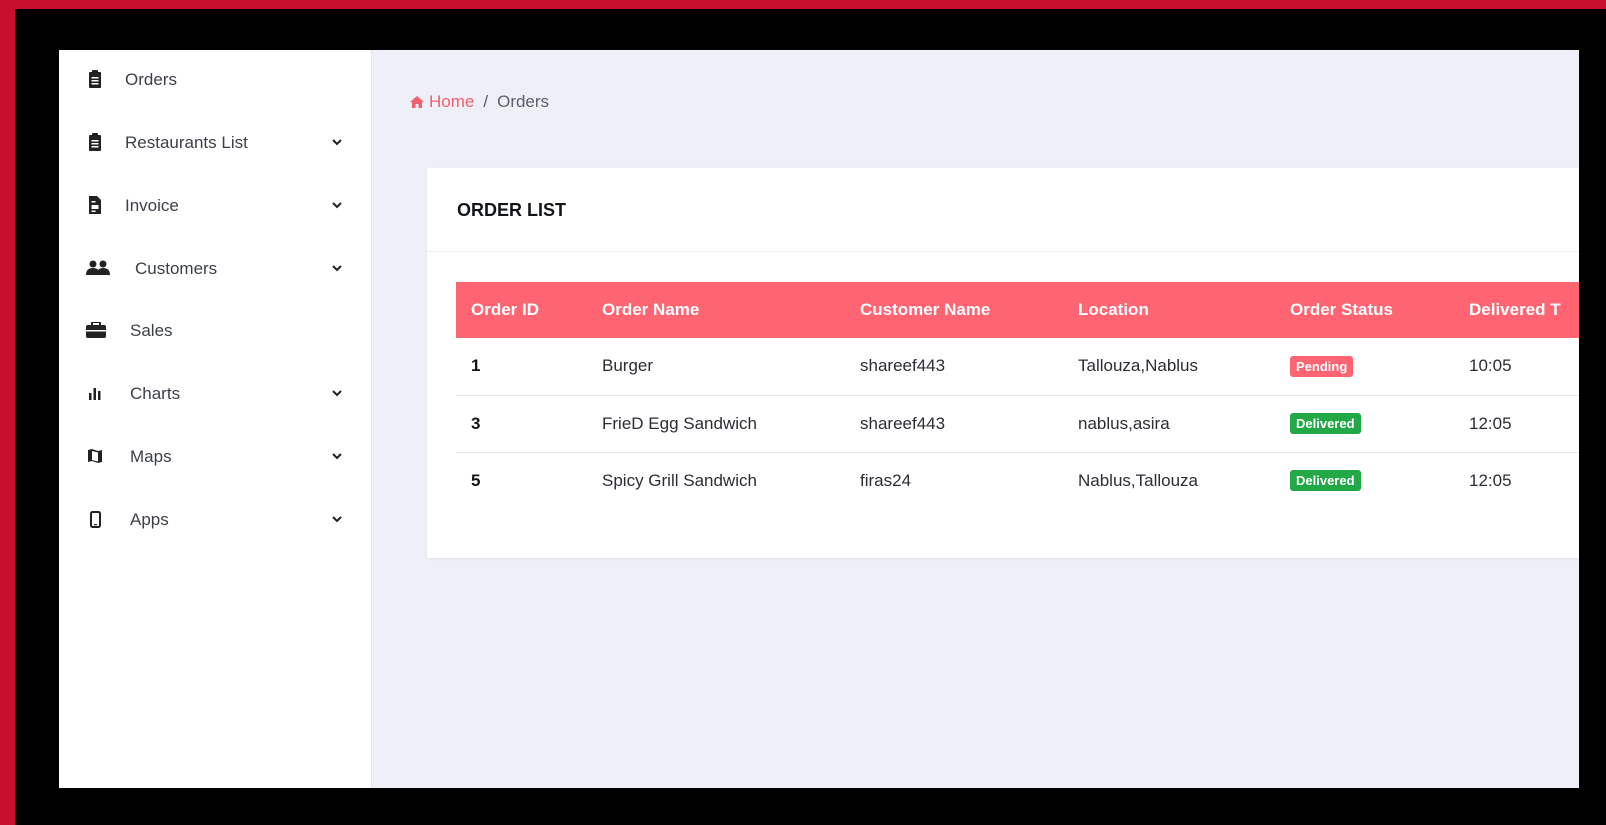 This screenshot has height=825, width=1606. Describe the element at coordinates (679, 480) in the screenshot. I see `cell-order-name: Spicy Grill Sandwich` at that location.